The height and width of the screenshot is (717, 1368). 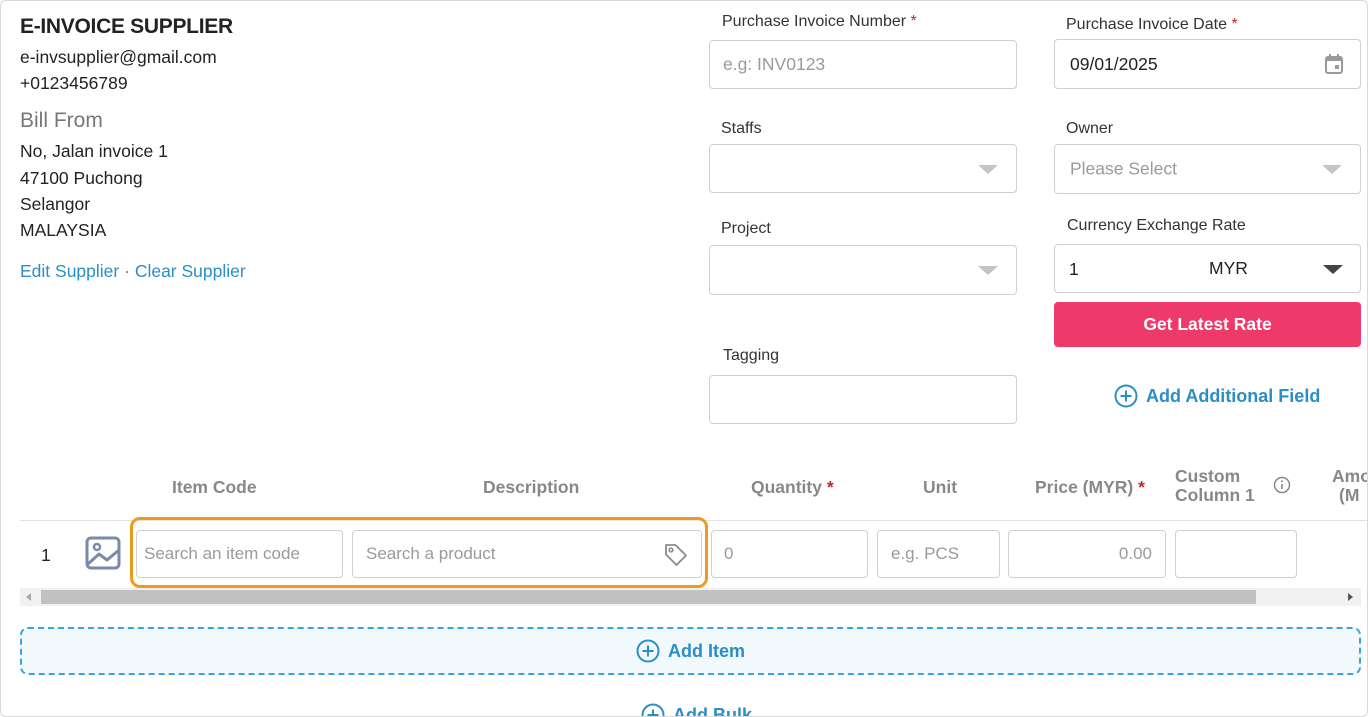 I want to click on unit-field, so click(x=938, y=554).